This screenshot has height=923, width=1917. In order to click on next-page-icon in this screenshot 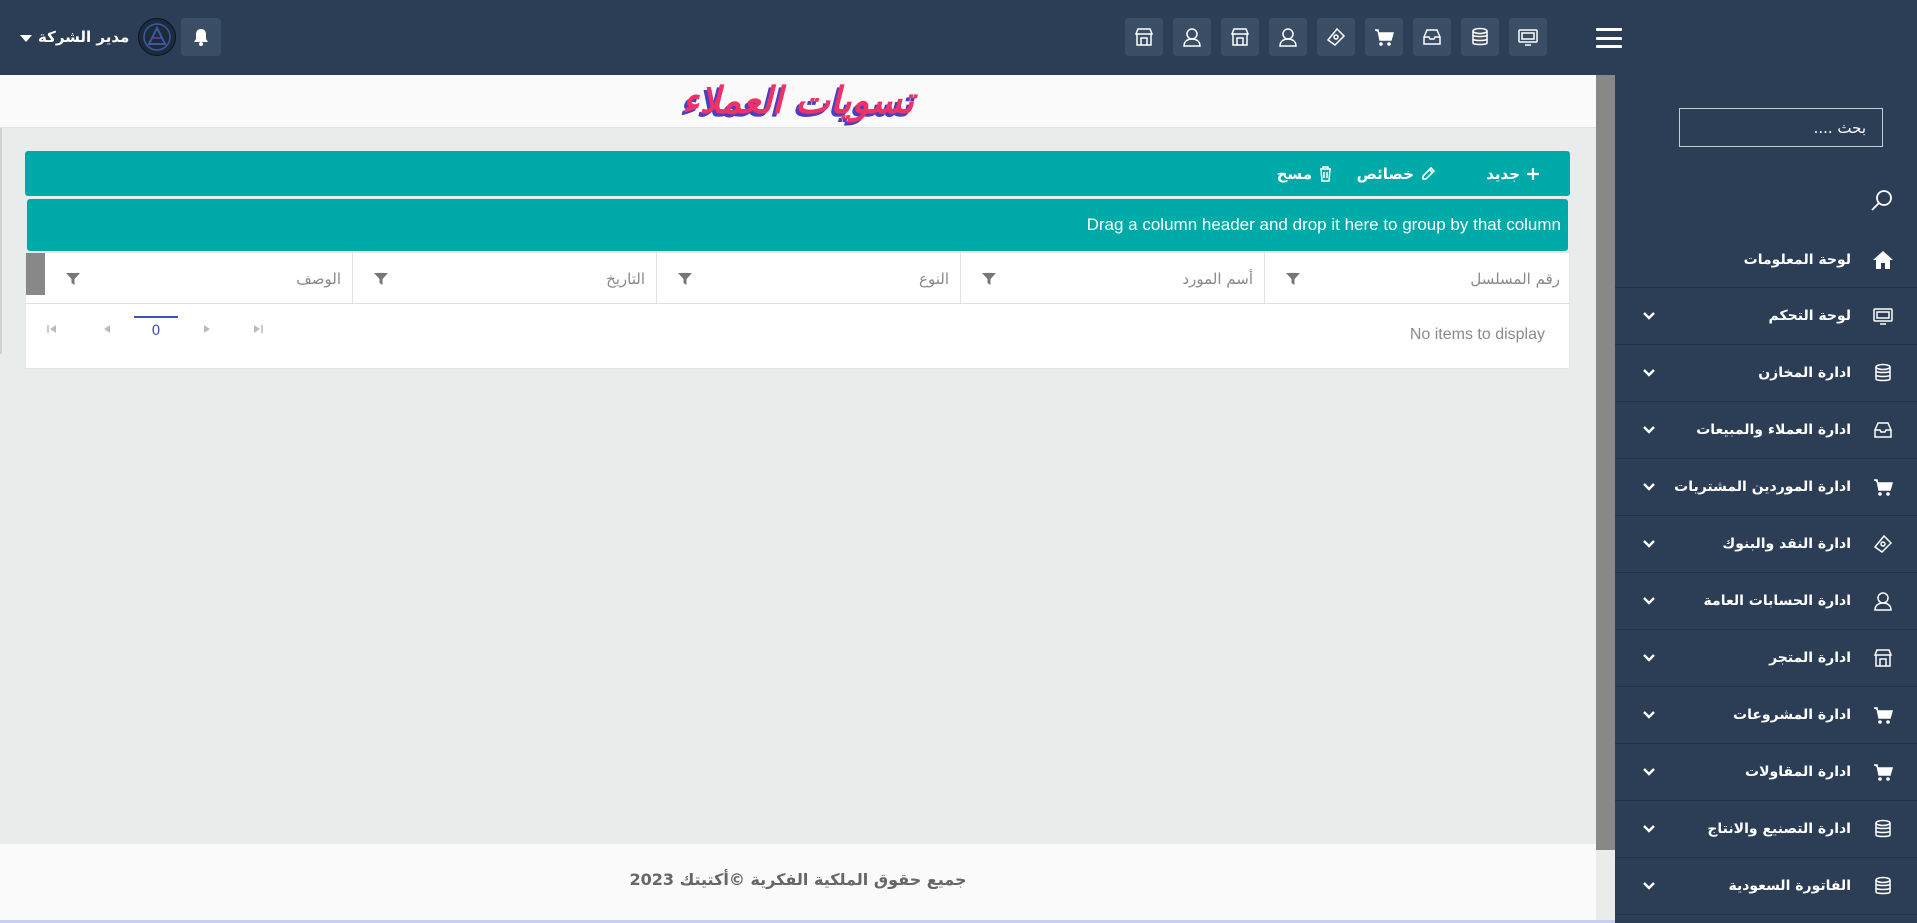, I will do `click(207, 329)`.